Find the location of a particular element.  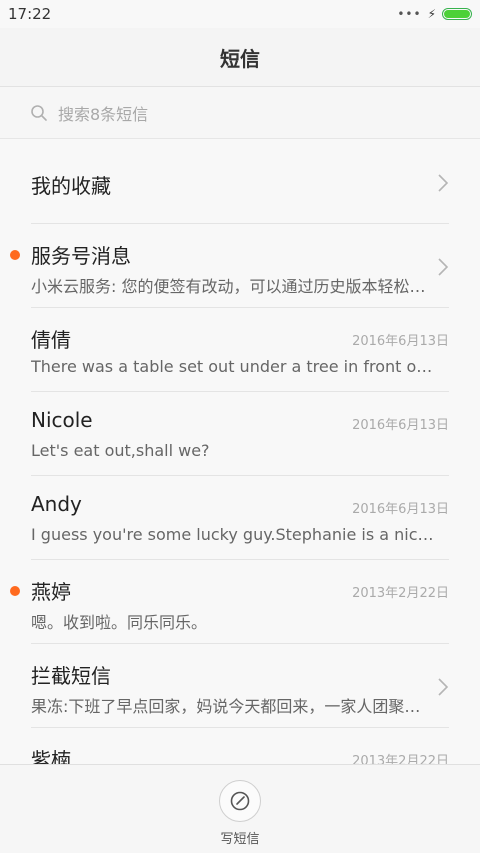

page-title: 短信 is located at coordinates (240, 58).